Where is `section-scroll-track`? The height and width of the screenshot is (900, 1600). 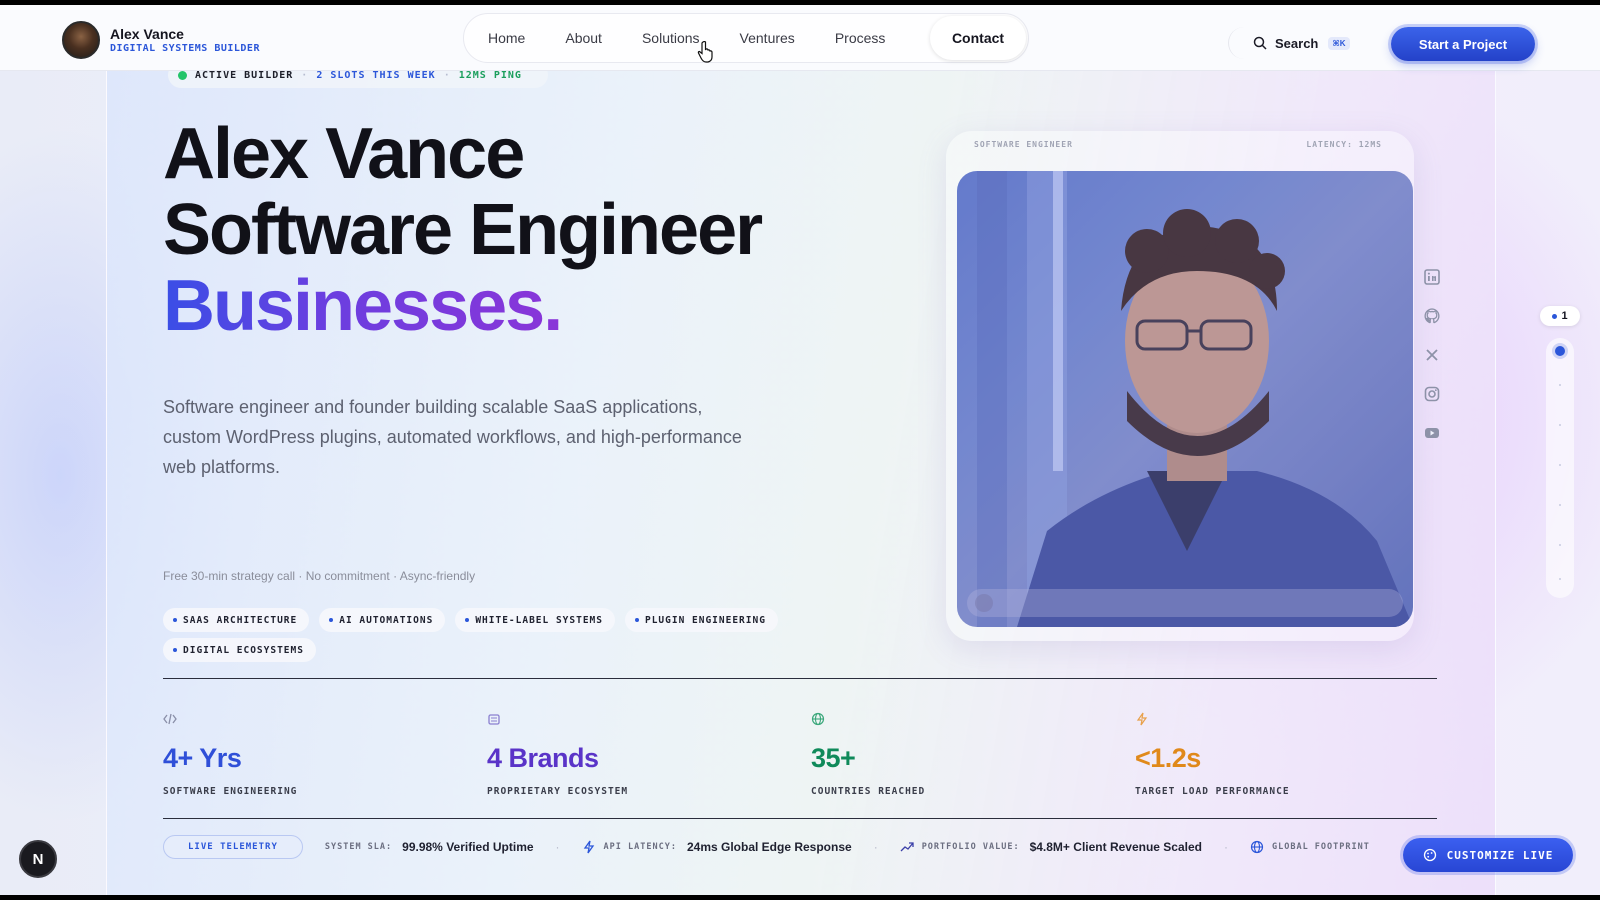
section-scroll-track is located at coordinates (1560, 468).